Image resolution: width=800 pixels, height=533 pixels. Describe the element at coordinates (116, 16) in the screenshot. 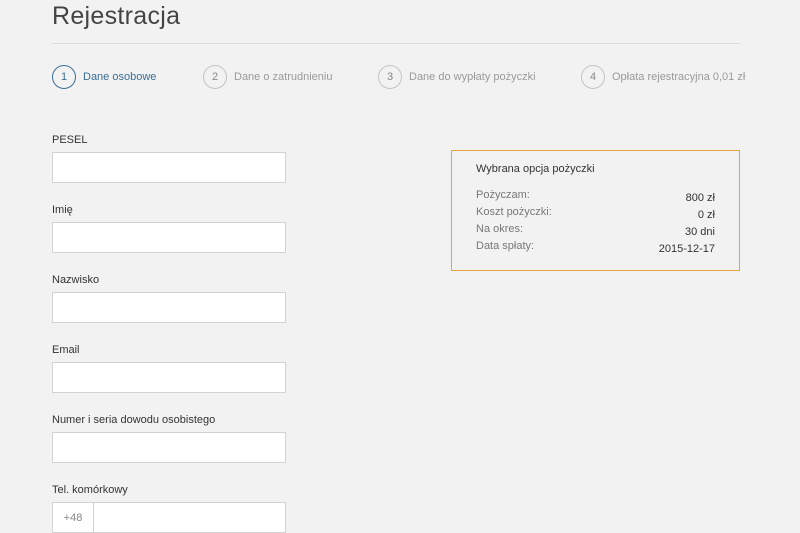

I see `page-title: Rejestracja` at that location.